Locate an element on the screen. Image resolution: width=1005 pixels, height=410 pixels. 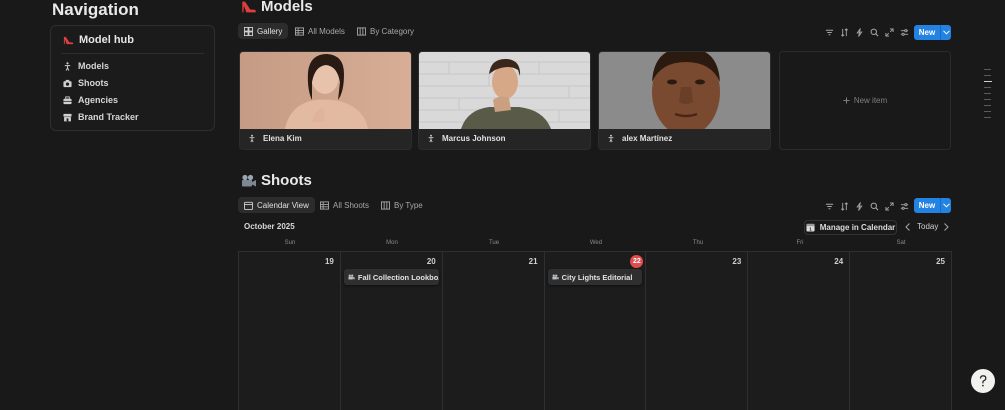
calendar-day-cell-today: 22 City Lights Editorial is located at coordinates (594, 331).